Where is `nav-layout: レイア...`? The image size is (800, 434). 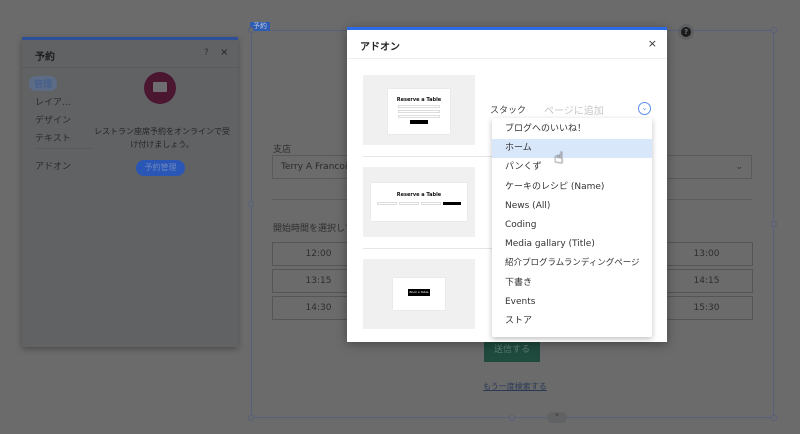
nav-layout: レイア... is located at coordinates (53, 101).